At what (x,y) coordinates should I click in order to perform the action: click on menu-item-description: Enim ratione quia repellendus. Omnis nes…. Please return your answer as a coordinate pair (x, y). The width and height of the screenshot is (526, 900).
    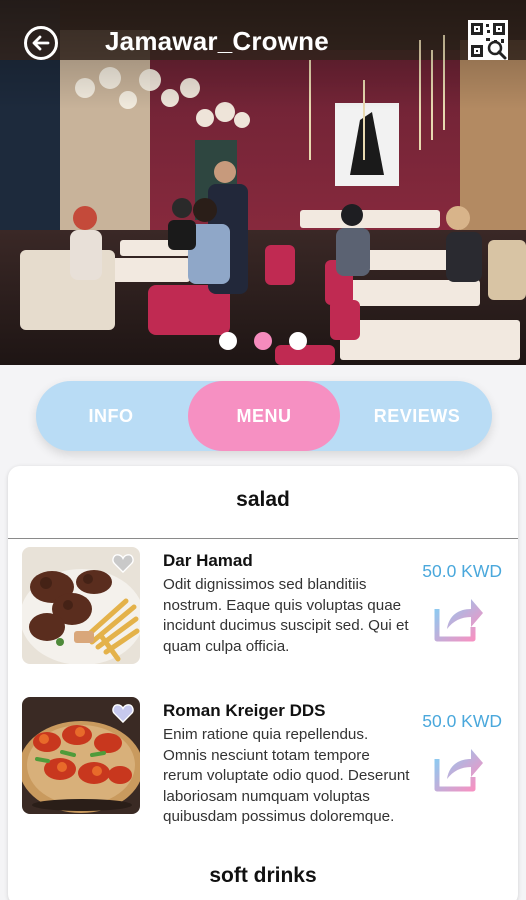
    Looking at the image, I should click on (286, 776).